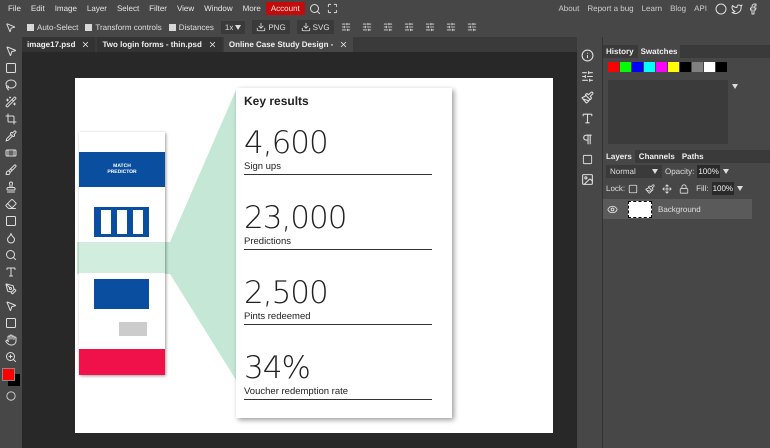  I want to click on pen-icon, so click(11, 288).